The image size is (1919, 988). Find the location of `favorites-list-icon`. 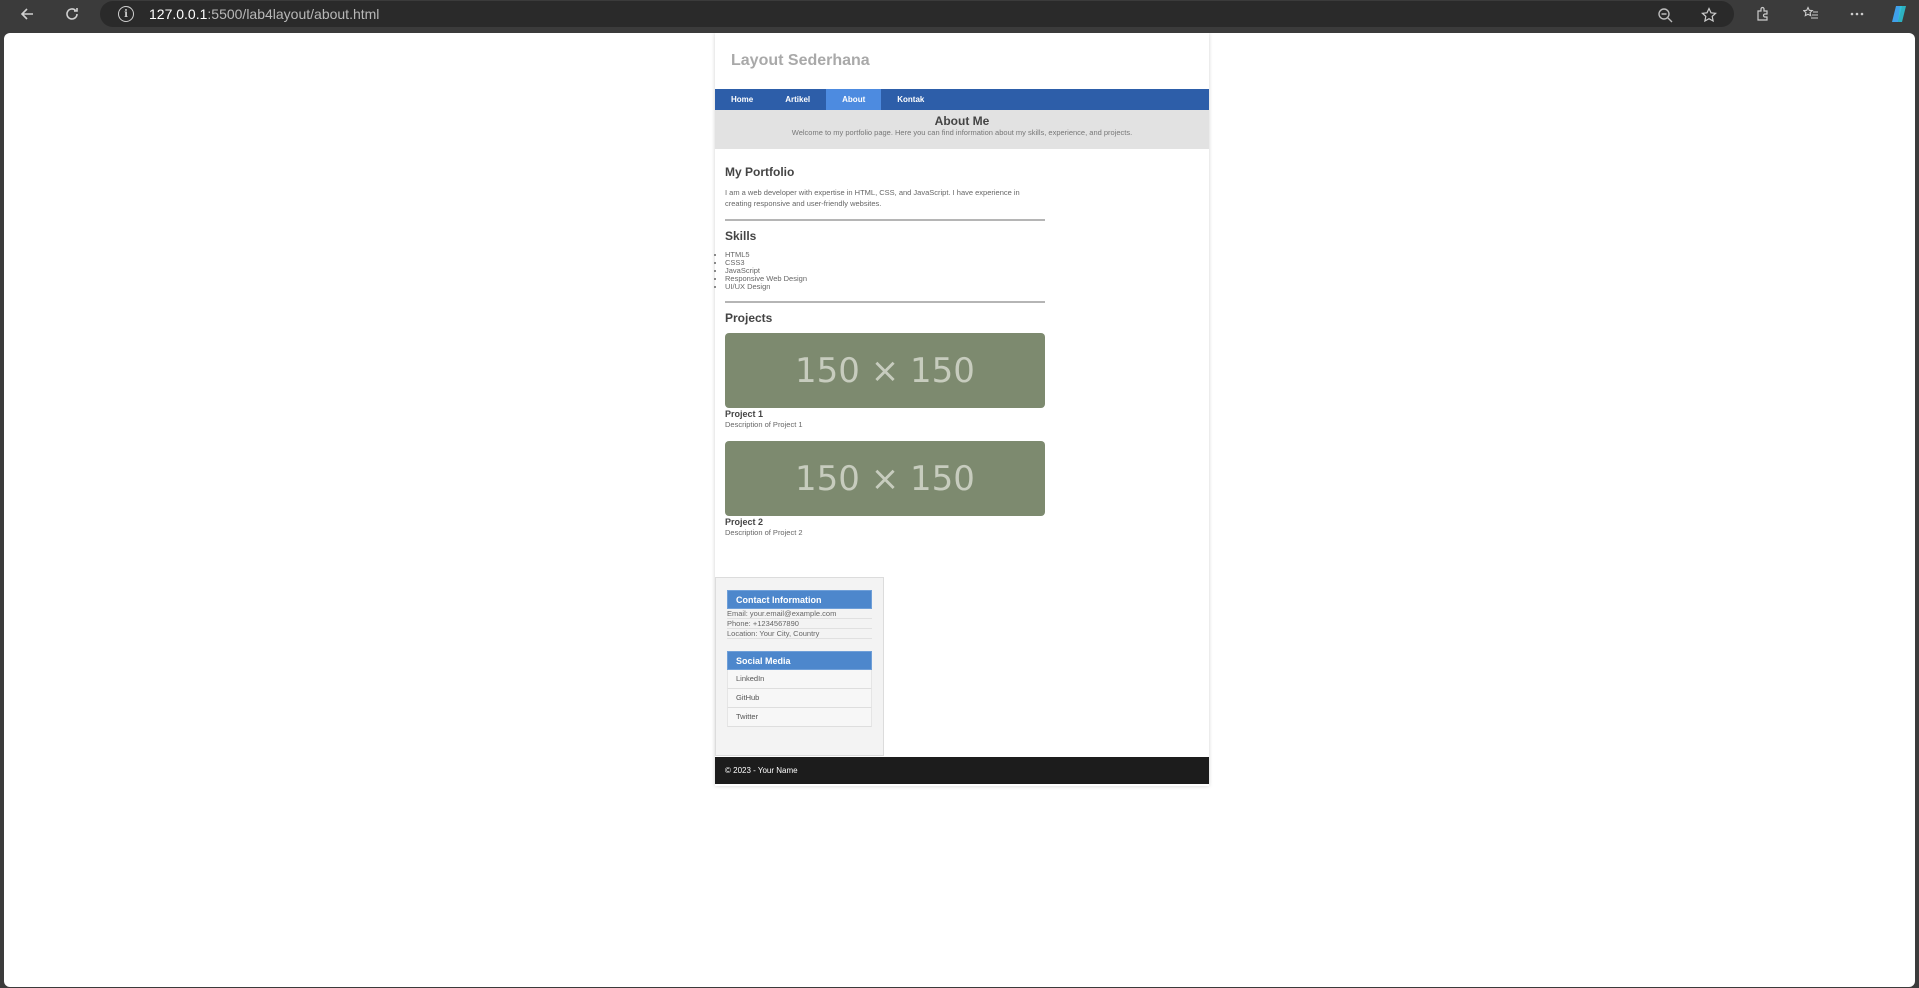

favorites-list-icon is located at coordinates (1811, 14).